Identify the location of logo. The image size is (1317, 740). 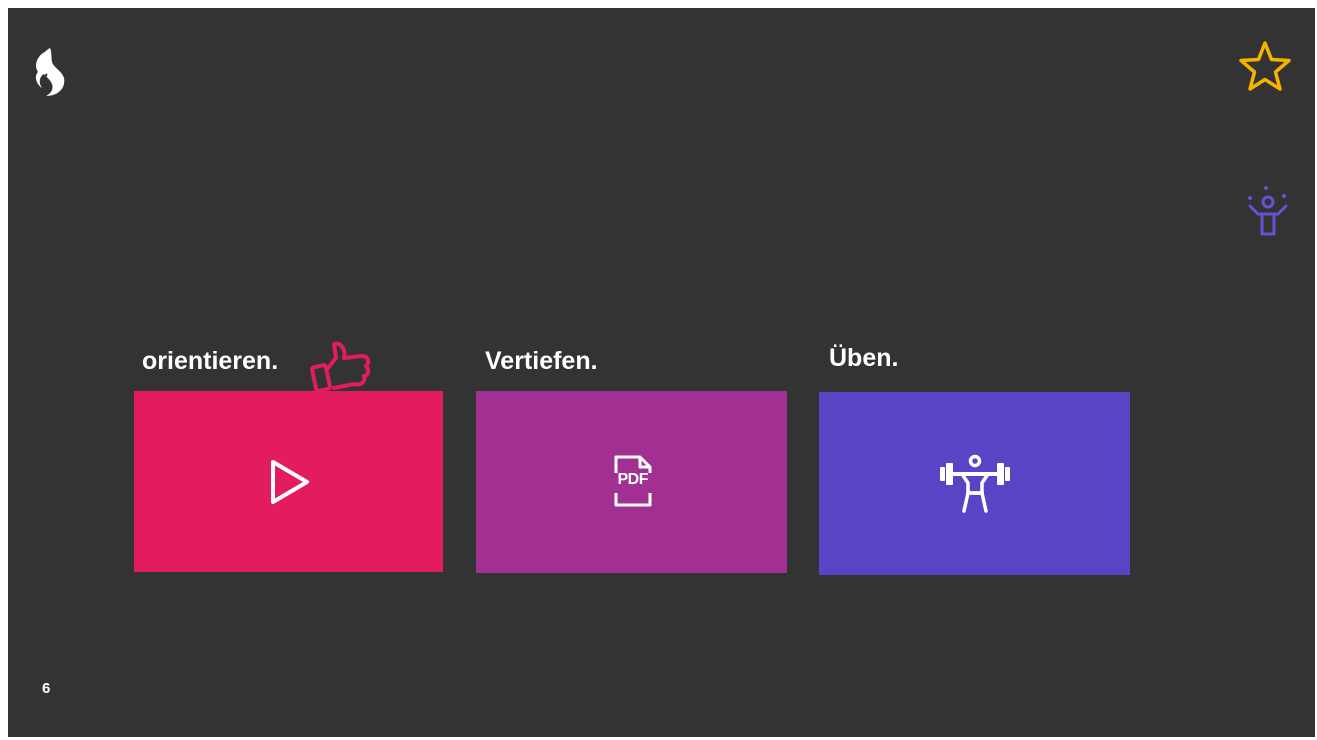
(51, 71).